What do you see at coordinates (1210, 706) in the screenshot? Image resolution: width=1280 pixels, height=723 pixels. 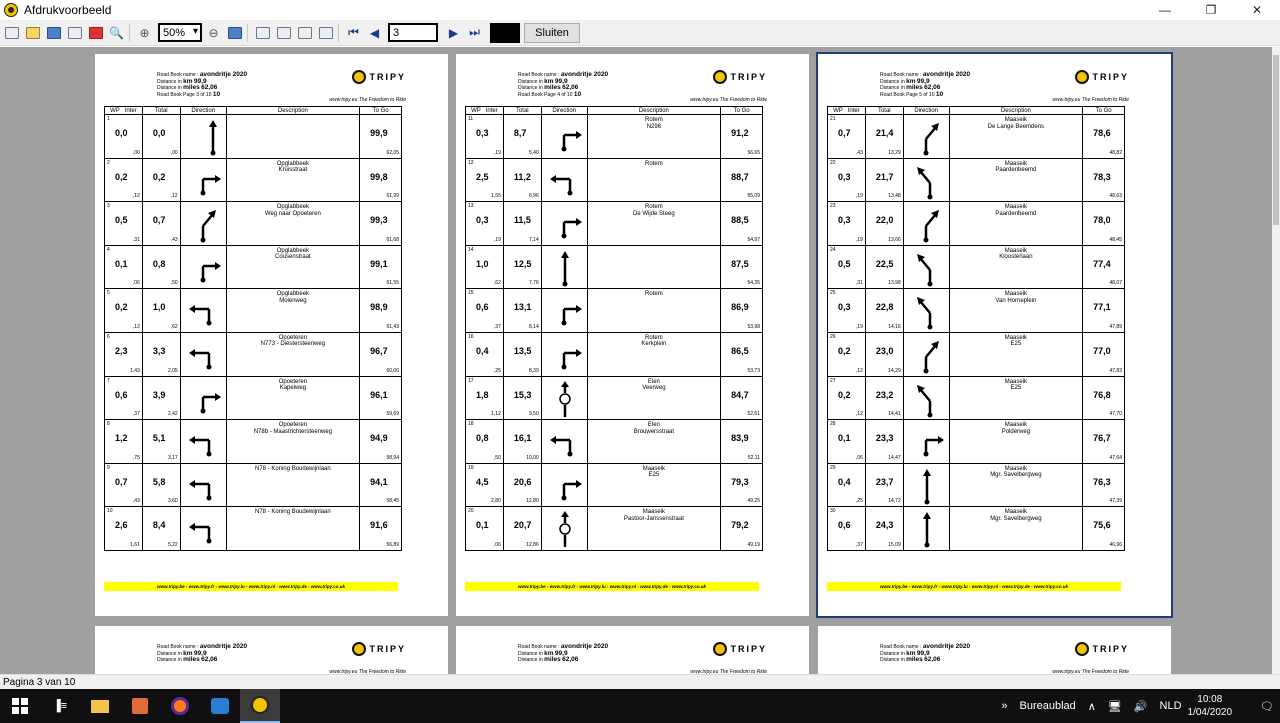 I see `clock: 10:08 1/04/2020` at bounding box center [1210, 706].